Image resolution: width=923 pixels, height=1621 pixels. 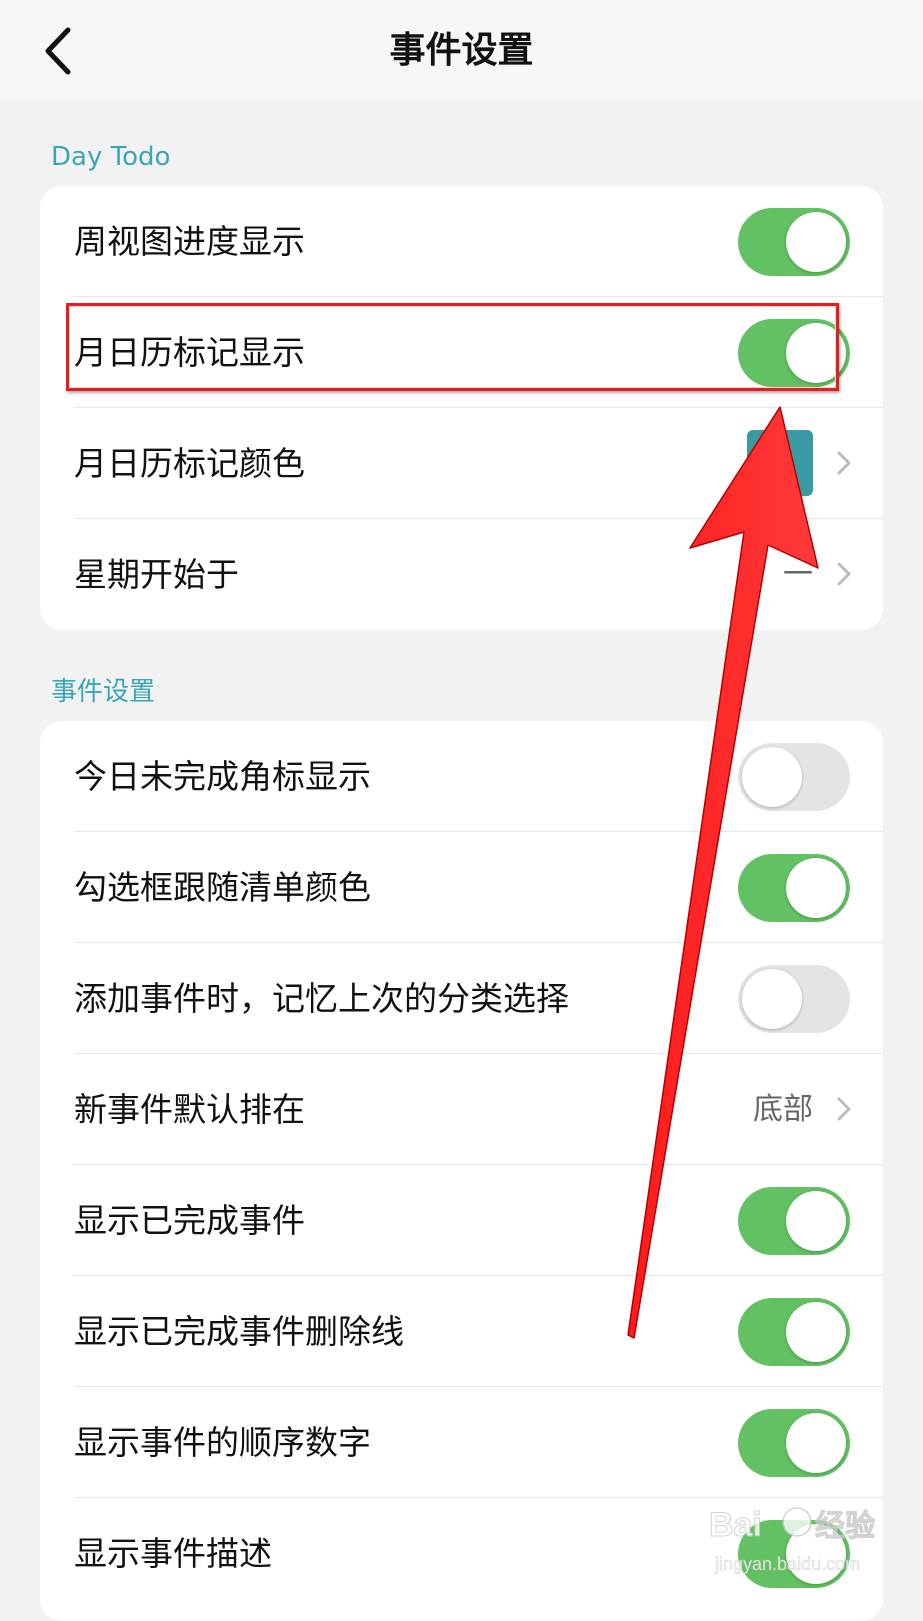 I want to click on page-title: 事件设置, so click(x=461, y=50).